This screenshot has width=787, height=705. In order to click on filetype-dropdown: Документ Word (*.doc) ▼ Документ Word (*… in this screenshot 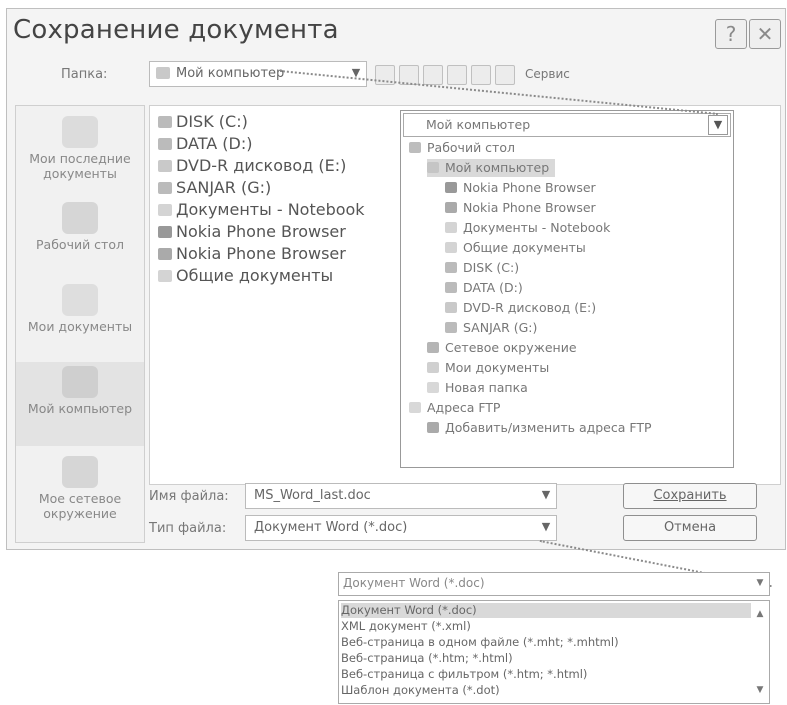, I will do `click(554, 638)`.